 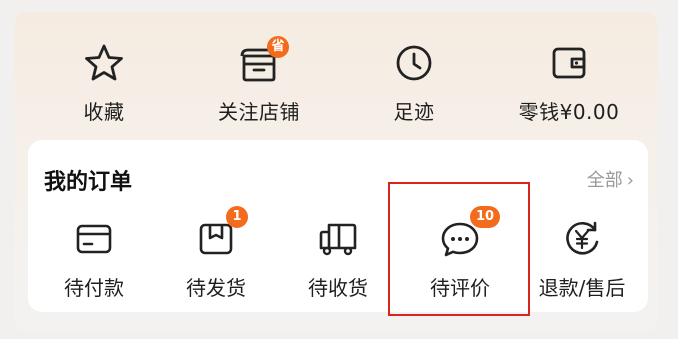 I want to click on pending-shipment-button: 1 待发货, so click(x=216, y=257).